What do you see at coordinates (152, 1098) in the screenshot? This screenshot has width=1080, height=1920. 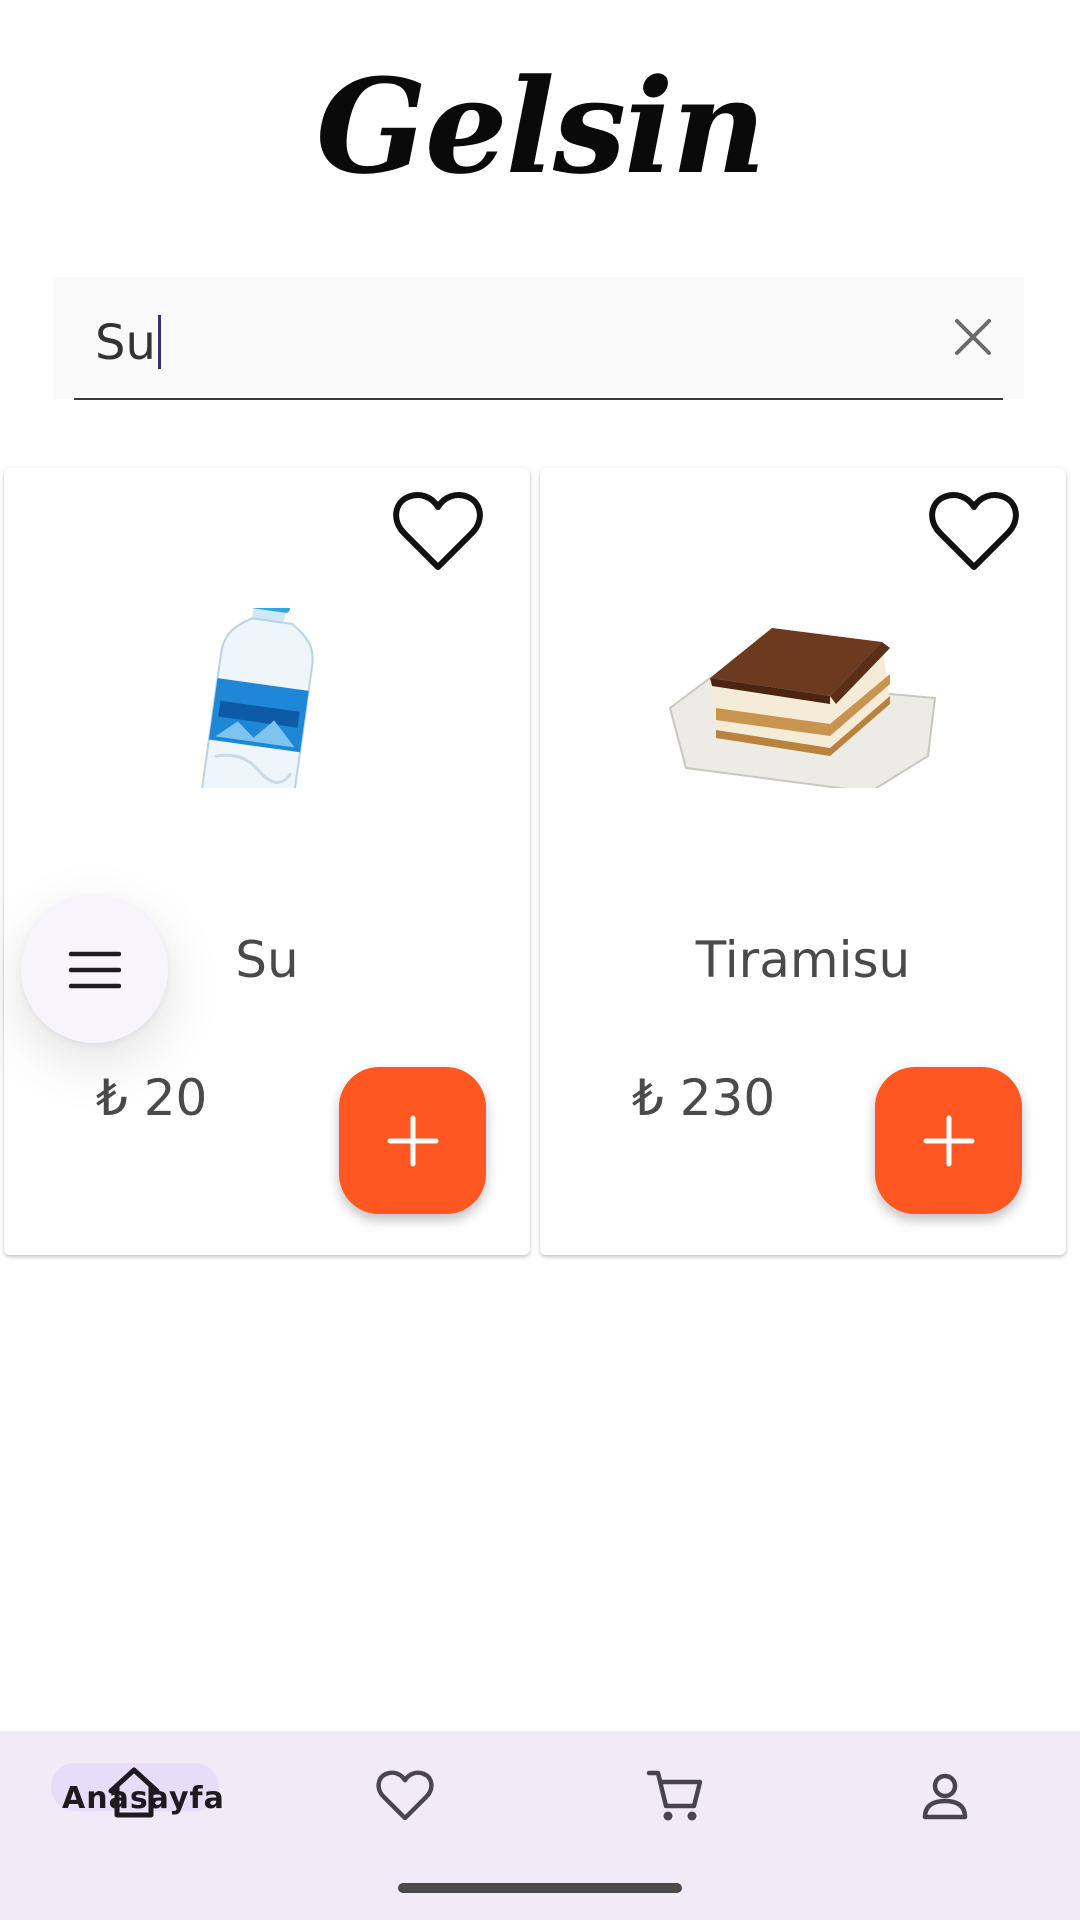 I see `product-price: ₺ 20` at bounding box center [152, 1098].